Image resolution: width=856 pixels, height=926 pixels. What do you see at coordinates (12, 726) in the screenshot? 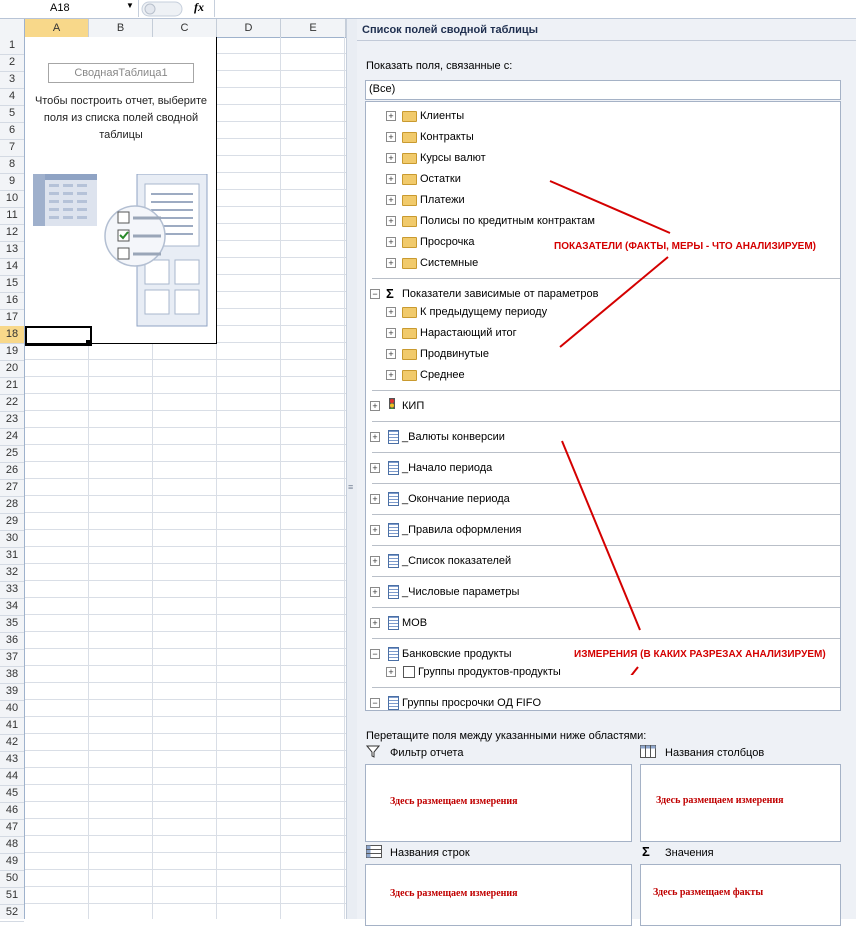
I see `row-header: 41` at bounding box center [12, 726].